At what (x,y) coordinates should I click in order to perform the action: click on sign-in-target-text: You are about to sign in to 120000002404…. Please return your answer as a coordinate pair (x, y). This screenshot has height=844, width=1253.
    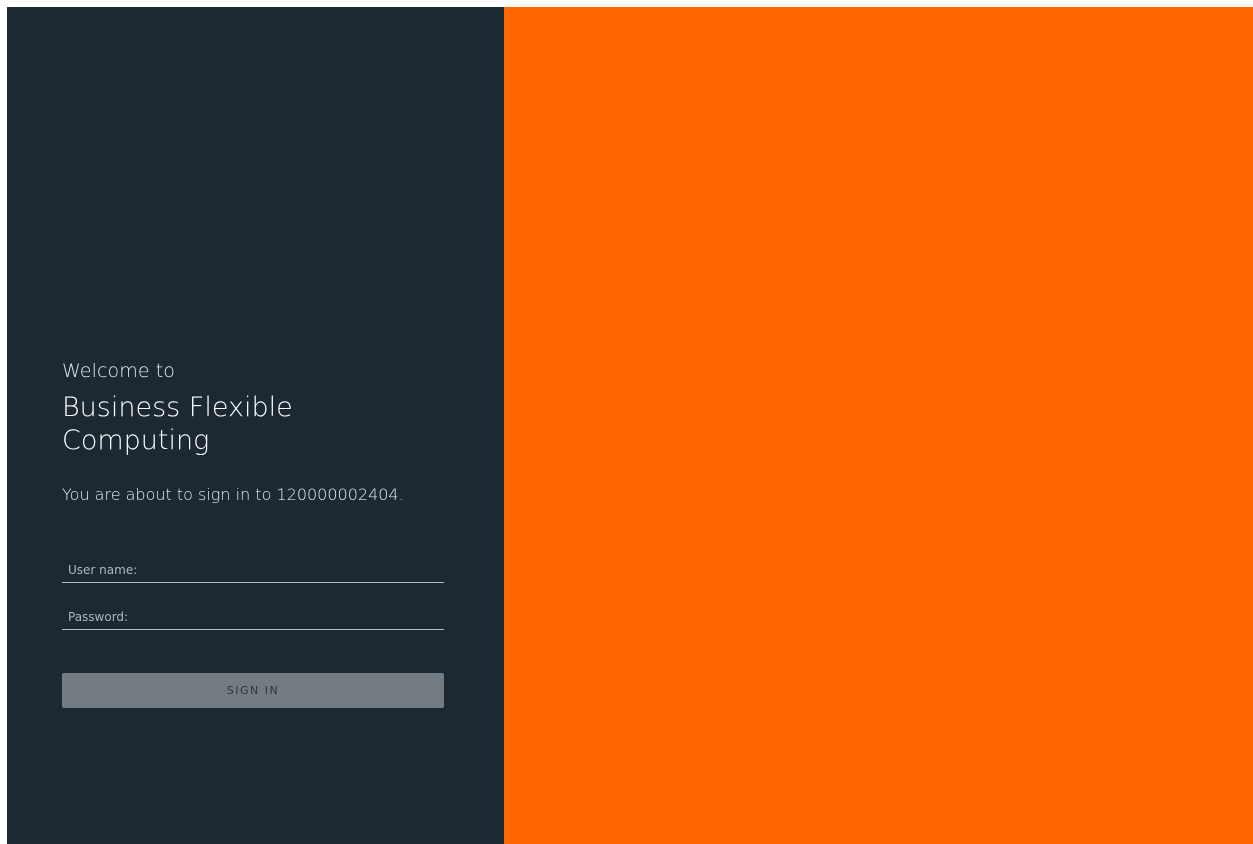
    Looking at the image, I should click on (233, 494).